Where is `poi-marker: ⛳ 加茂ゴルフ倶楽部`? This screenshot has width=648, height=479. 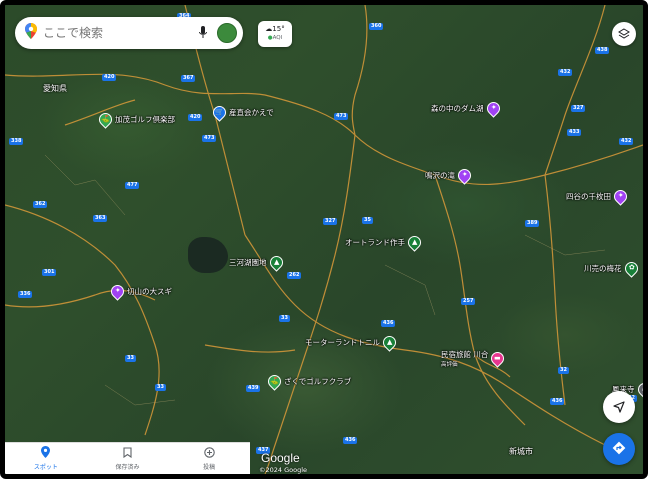 poi-marker: ⛳ 加茂ゴルフ倶楽部 is located at coordinates (135, 119).